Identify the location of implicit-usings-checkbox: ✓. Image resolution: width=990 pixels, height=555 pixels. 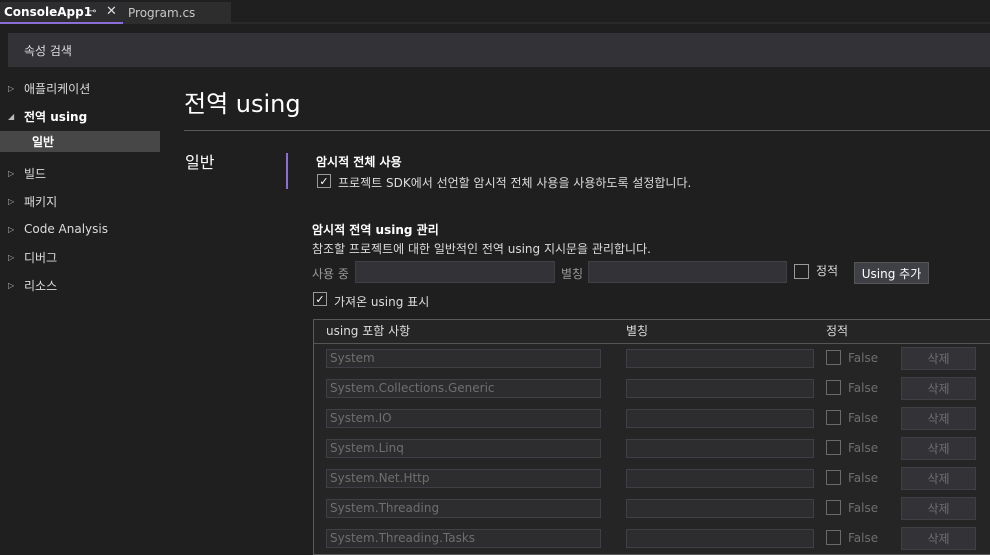
(324, 181).